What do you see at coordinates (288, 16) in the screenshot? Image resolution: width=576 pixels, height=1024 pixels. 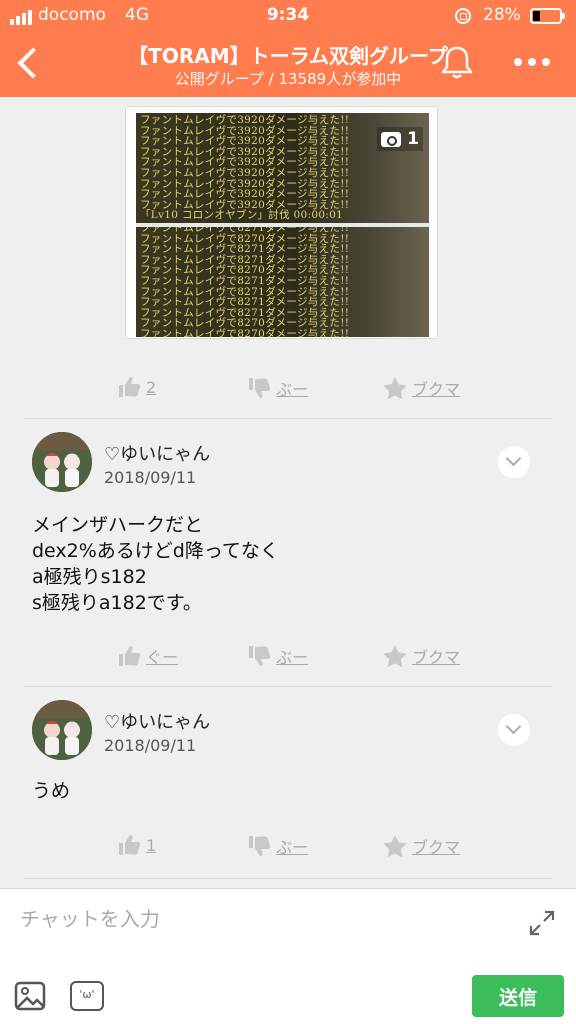 I see `status-bar: docomo 4G 9:34 28%` at bounding box center [288, 16].